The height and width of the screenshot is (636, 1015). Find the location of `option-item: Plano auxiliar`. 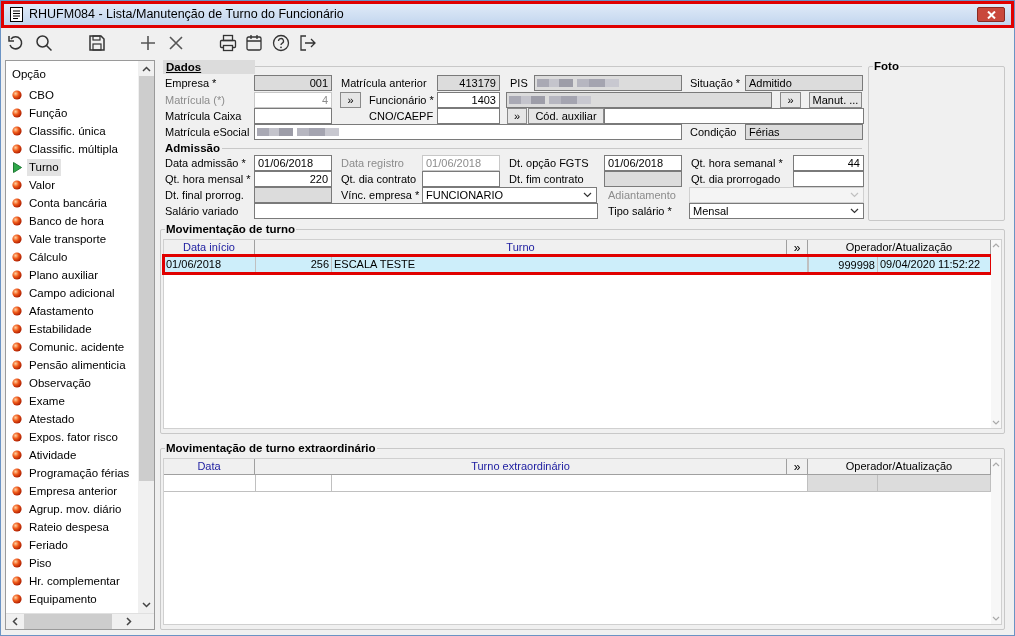

option-item: Plano auxiliar is located at coordinates (64, 275).